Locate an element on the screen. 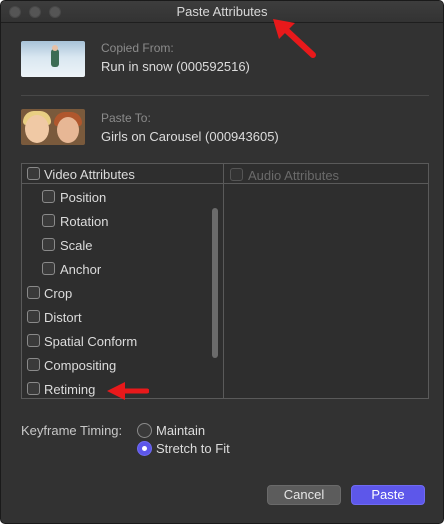  rotation-checkbox is located at coordinates (48, 220).